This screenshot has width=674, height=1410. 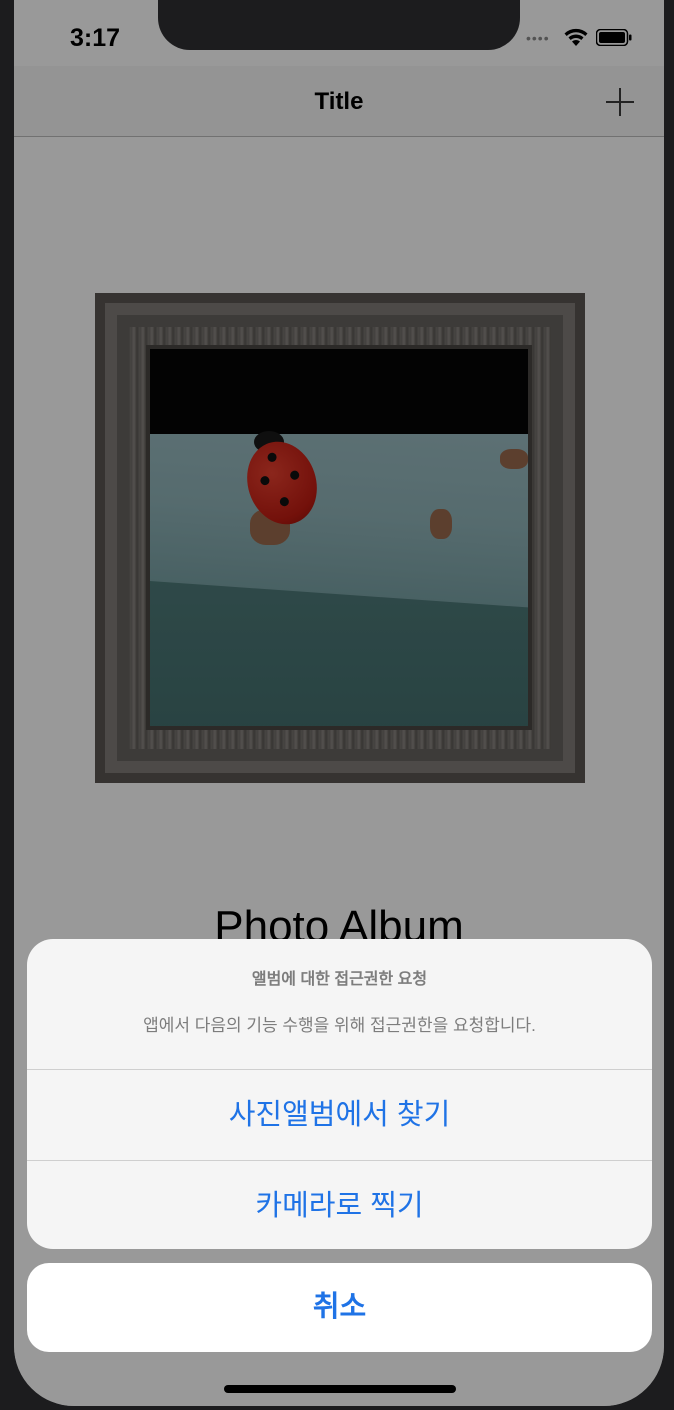 What do you see at coordinates (339, 25) in the screenshot?
I see `notch` at bounding box center [339, 25].